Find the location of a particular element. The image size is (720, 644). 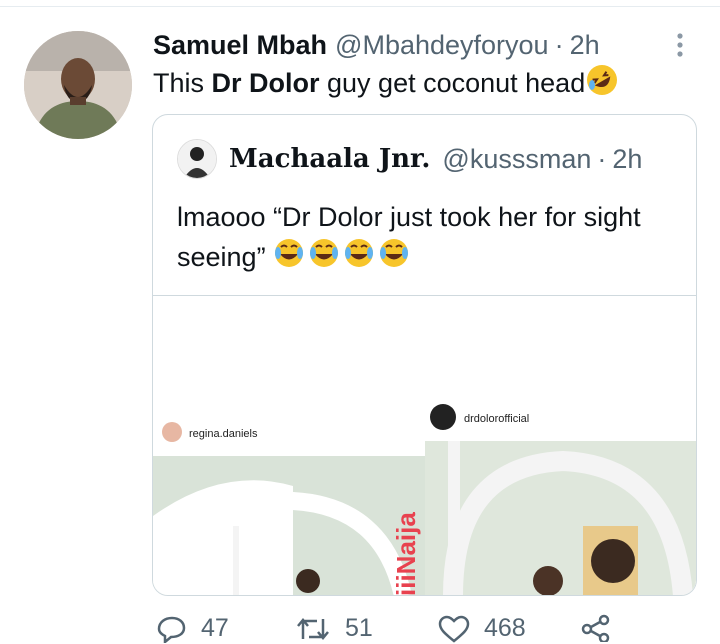

share-icon is located at coordinates (595, 628).